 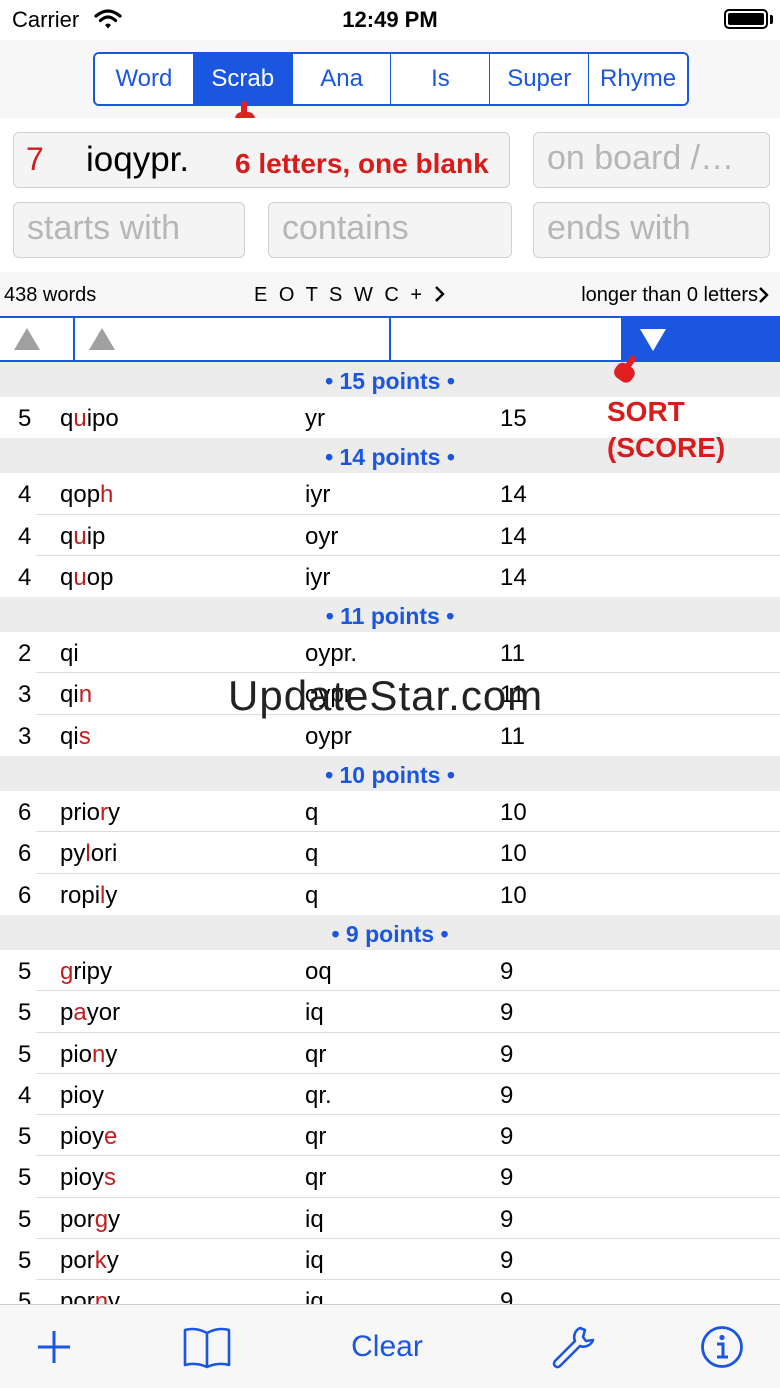 I want to click on table-row: 5 pioye qr 9, so click(x=390, y=1136).